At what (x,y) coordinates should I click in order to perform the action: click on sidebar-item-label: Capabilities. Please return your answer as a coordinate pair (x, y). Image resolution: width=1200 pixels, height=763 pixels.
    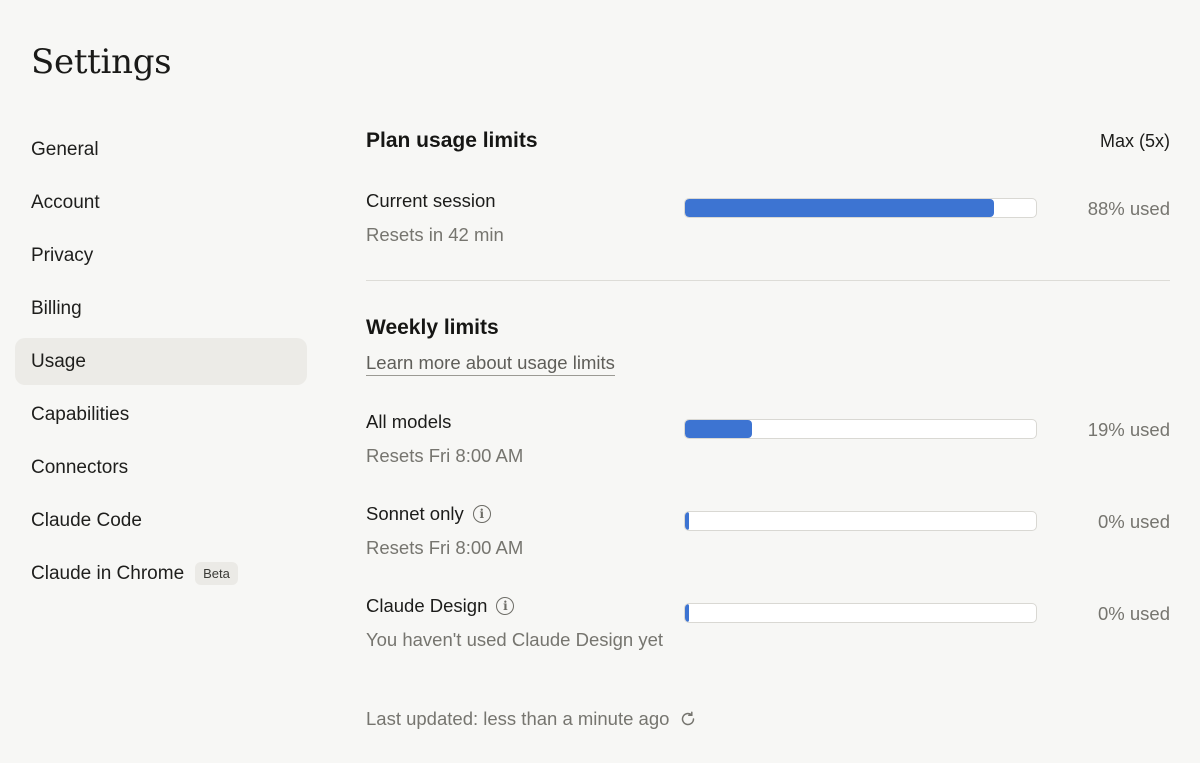
    Looking at the image, I should click on (80, 414).